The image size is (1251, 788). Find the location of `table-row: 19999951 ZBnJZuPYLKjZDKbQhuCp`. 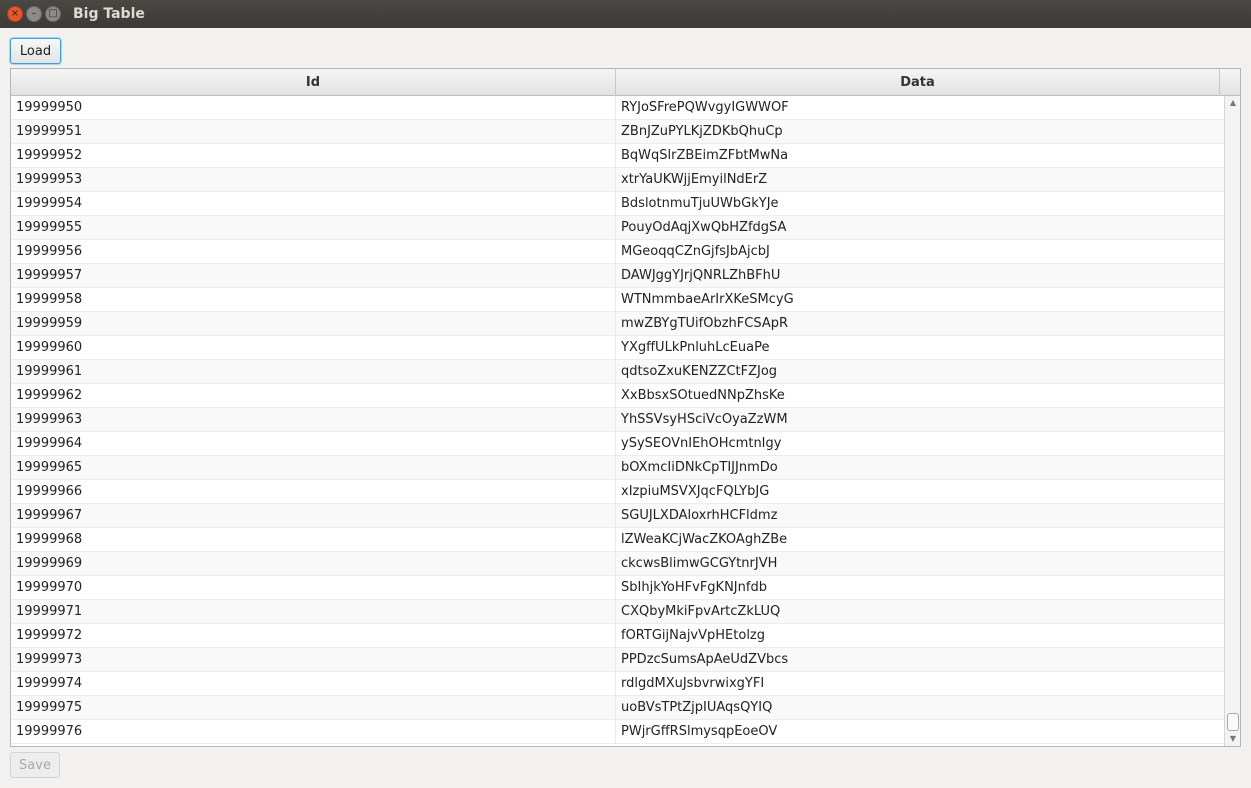

table-row: 19999951 ZBnJZuPYLKjZDKbQhuCp is located at coordinates (617, 132).